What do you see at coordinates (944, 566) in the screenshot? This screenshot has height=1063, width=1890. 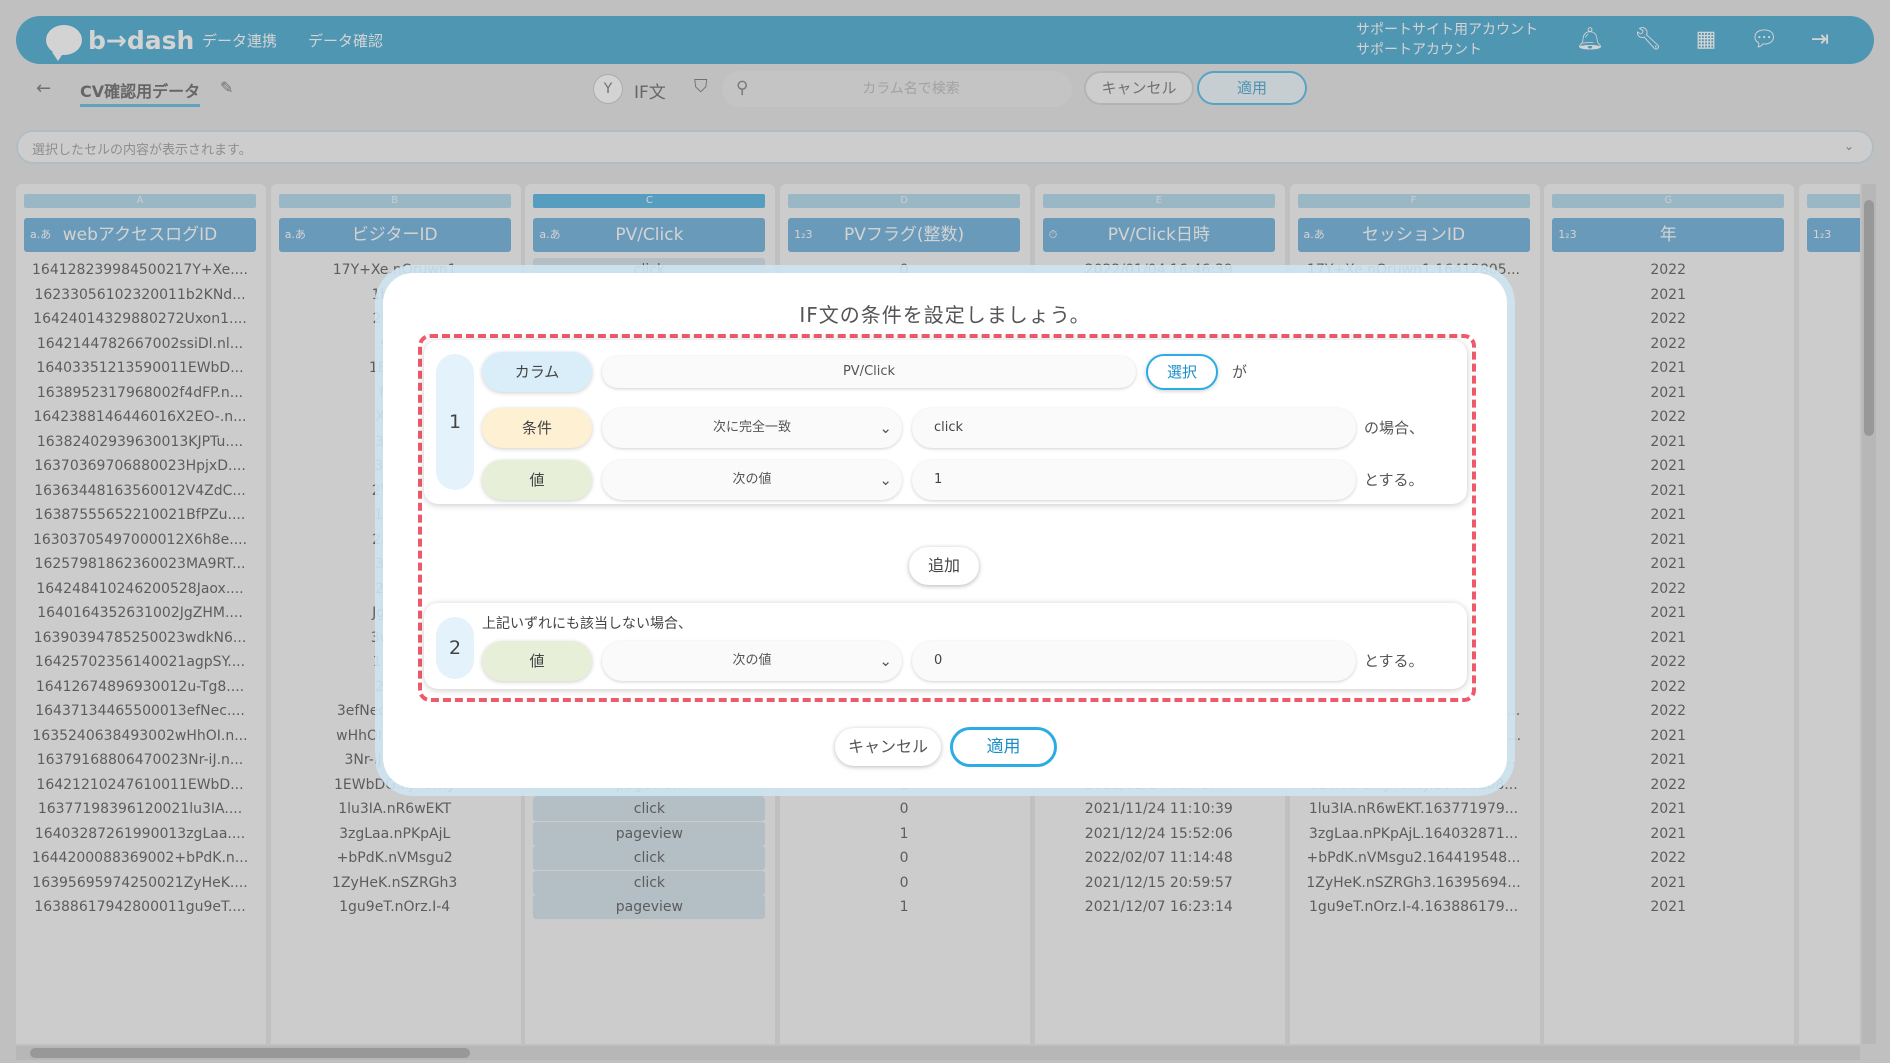 I see `add-condition-button: 追加` at bounding box center [944, 566].